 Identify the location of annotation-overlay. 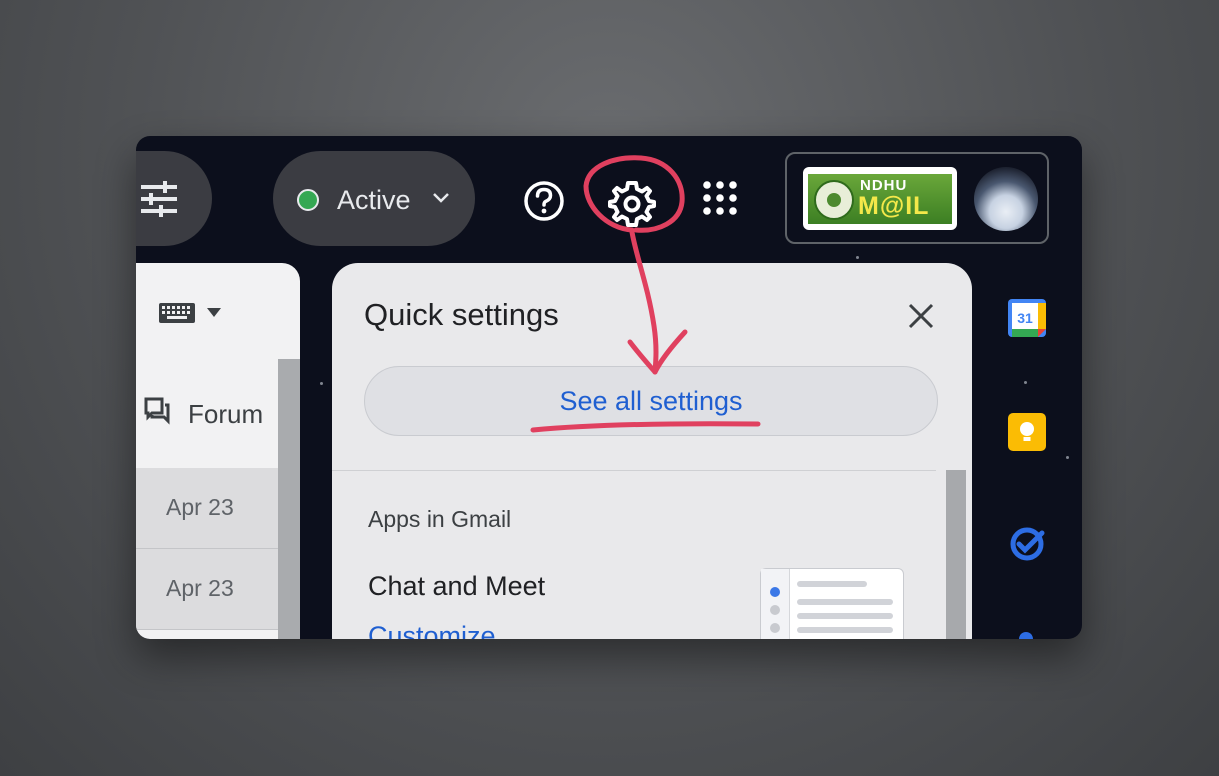
(645, 294).